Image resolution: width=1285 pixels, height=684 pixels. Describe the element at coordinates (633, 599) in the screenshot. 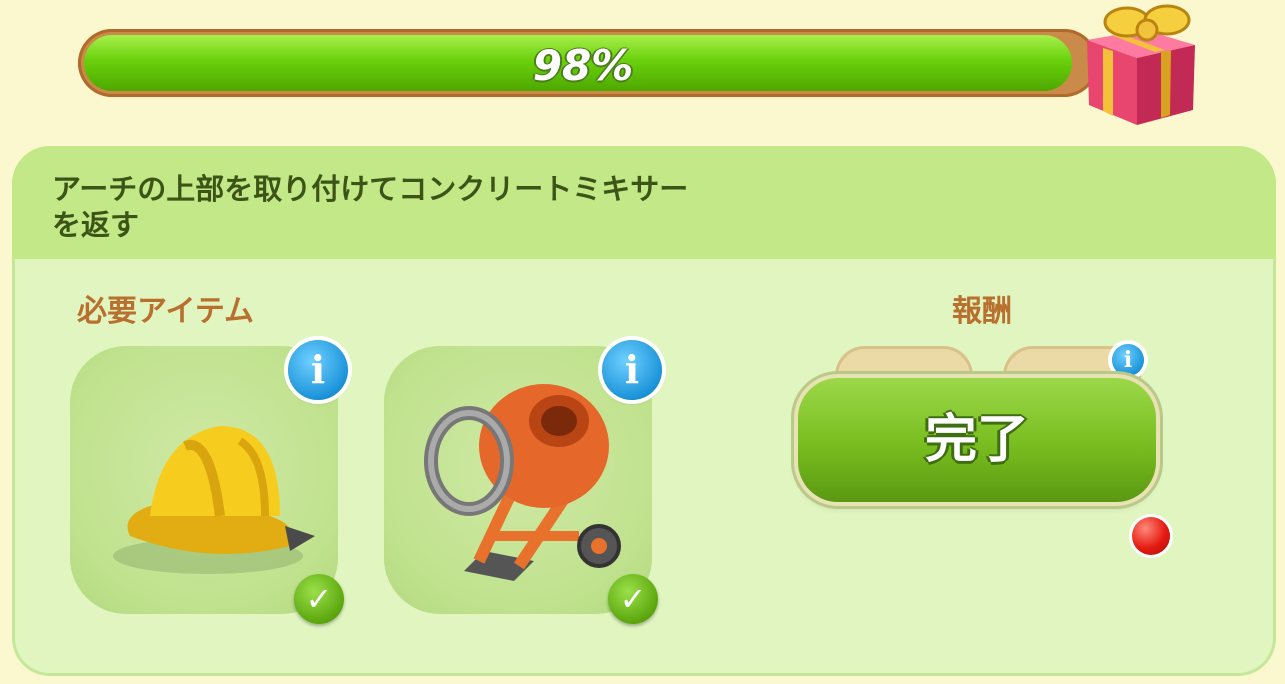

I see `cement-mixer-check-icon: ✓` at that location.